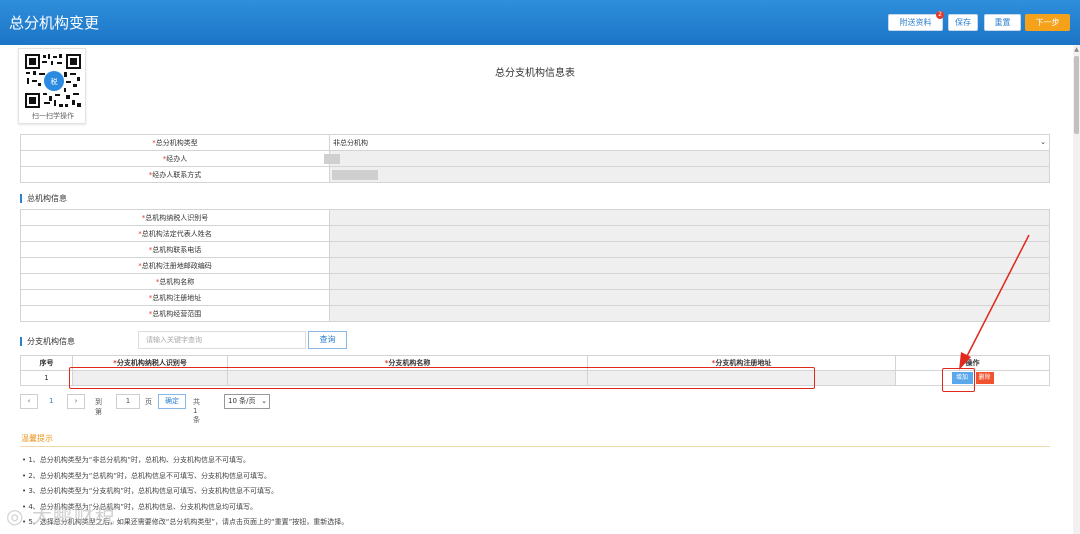 This screenshot has width=1080, height=534. I want to click on head-office-field-label: 总机构经营范围, so click(177, 313).